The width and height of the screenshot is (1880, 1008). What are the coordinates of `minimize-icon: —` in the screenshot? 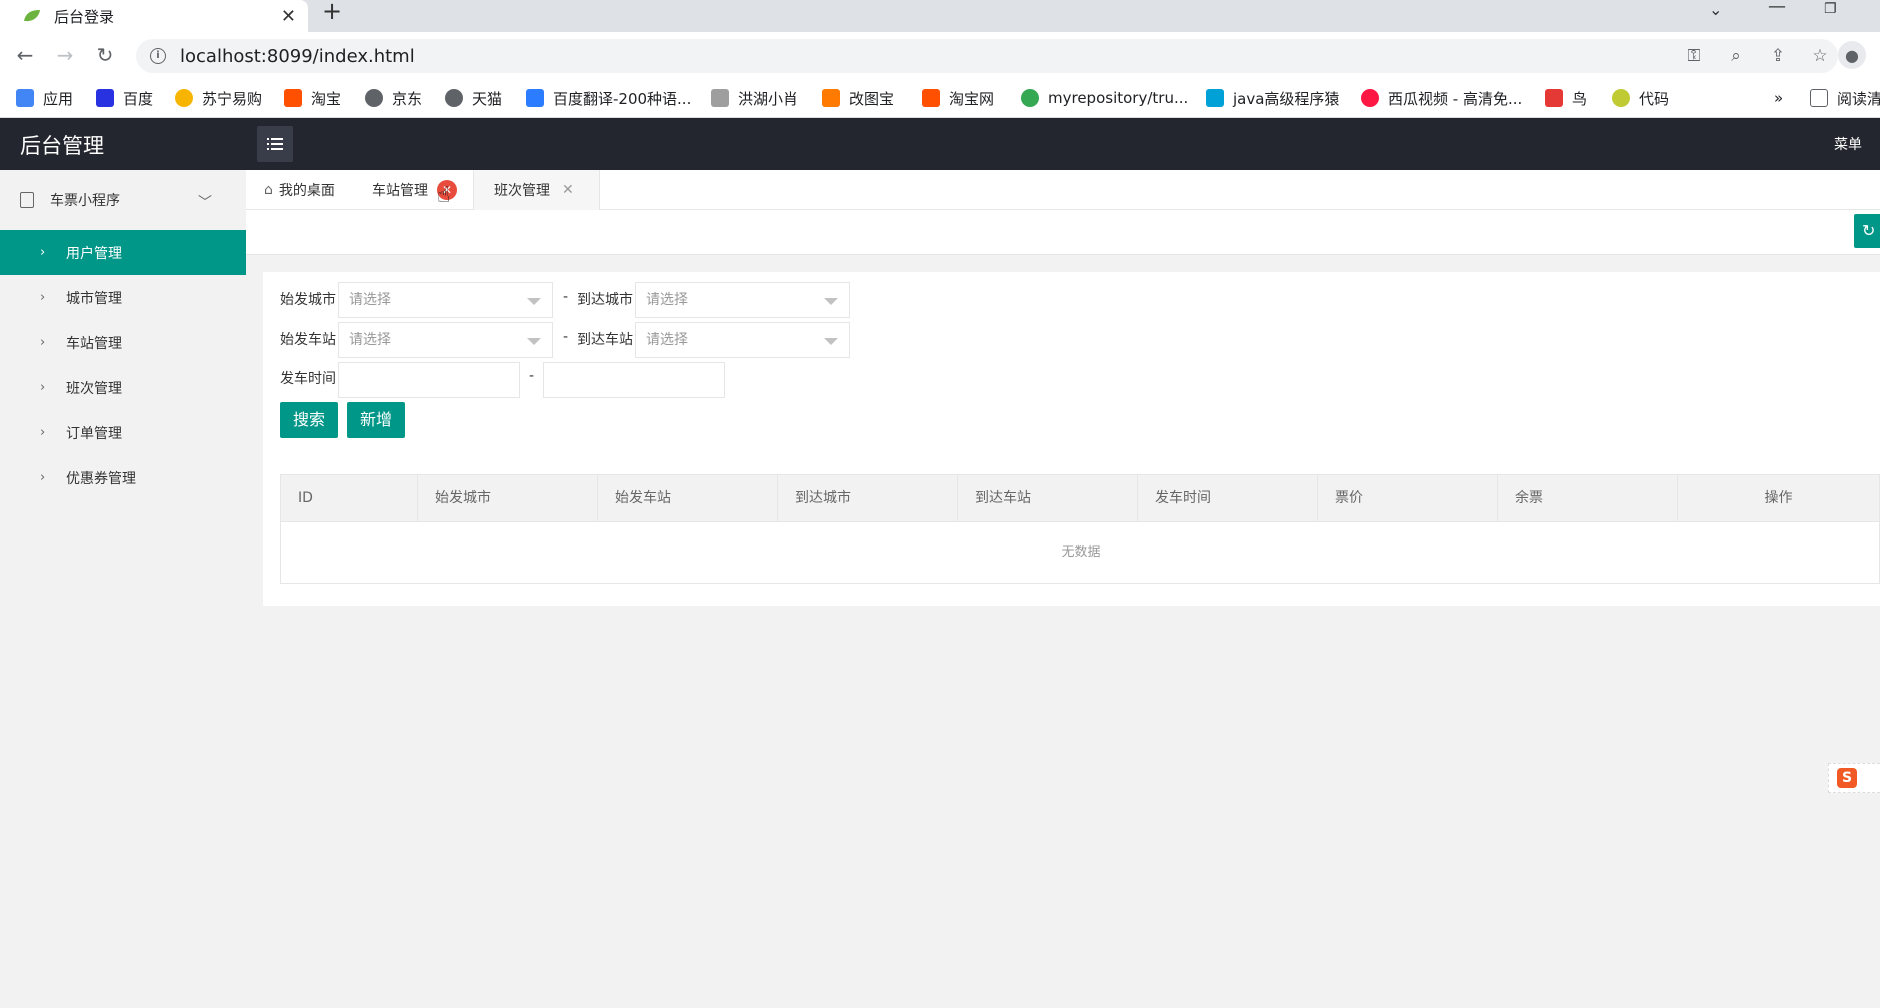 It's located at (1777, 8).